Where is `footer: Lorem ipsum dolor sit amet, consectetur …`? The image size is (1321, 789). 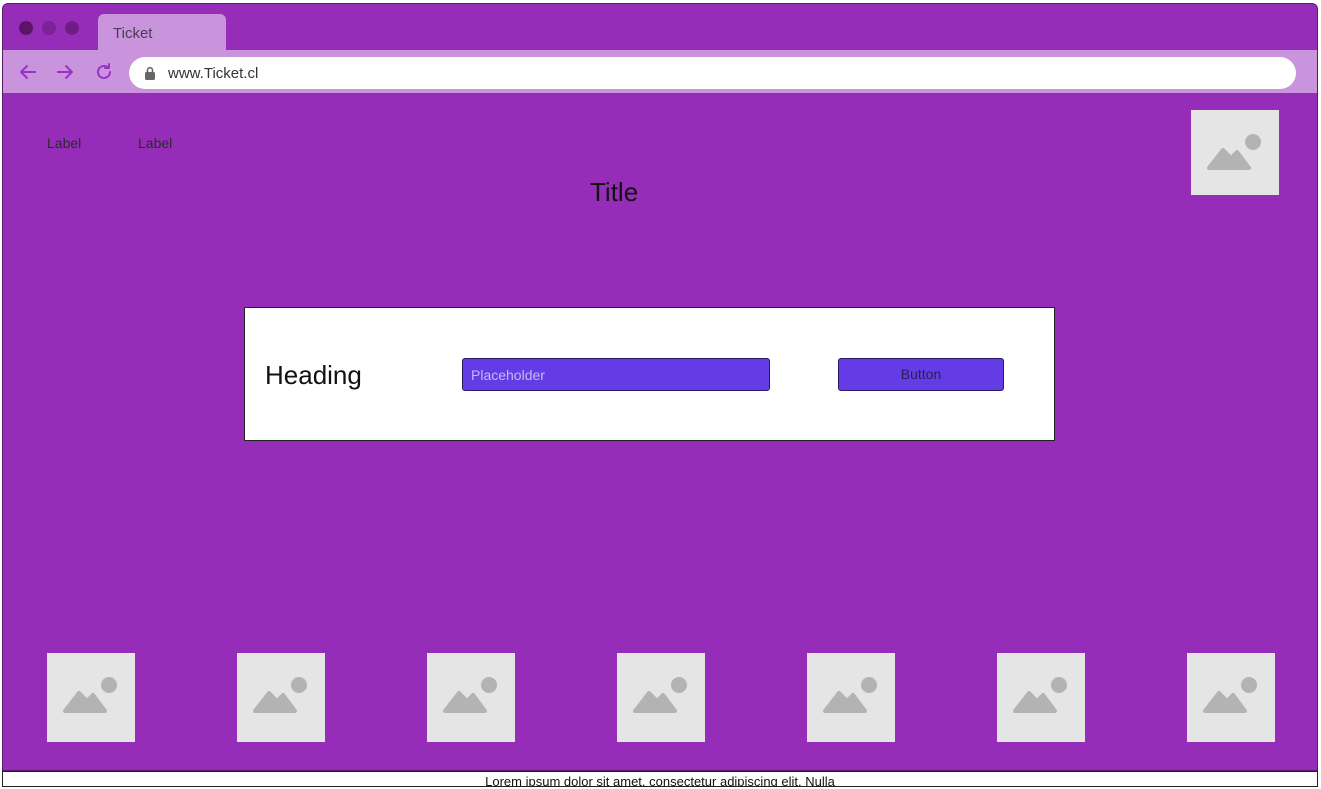
footer: Lorem ipsum dolor sit amet, consectetur … is located at coordinates (660, 779).